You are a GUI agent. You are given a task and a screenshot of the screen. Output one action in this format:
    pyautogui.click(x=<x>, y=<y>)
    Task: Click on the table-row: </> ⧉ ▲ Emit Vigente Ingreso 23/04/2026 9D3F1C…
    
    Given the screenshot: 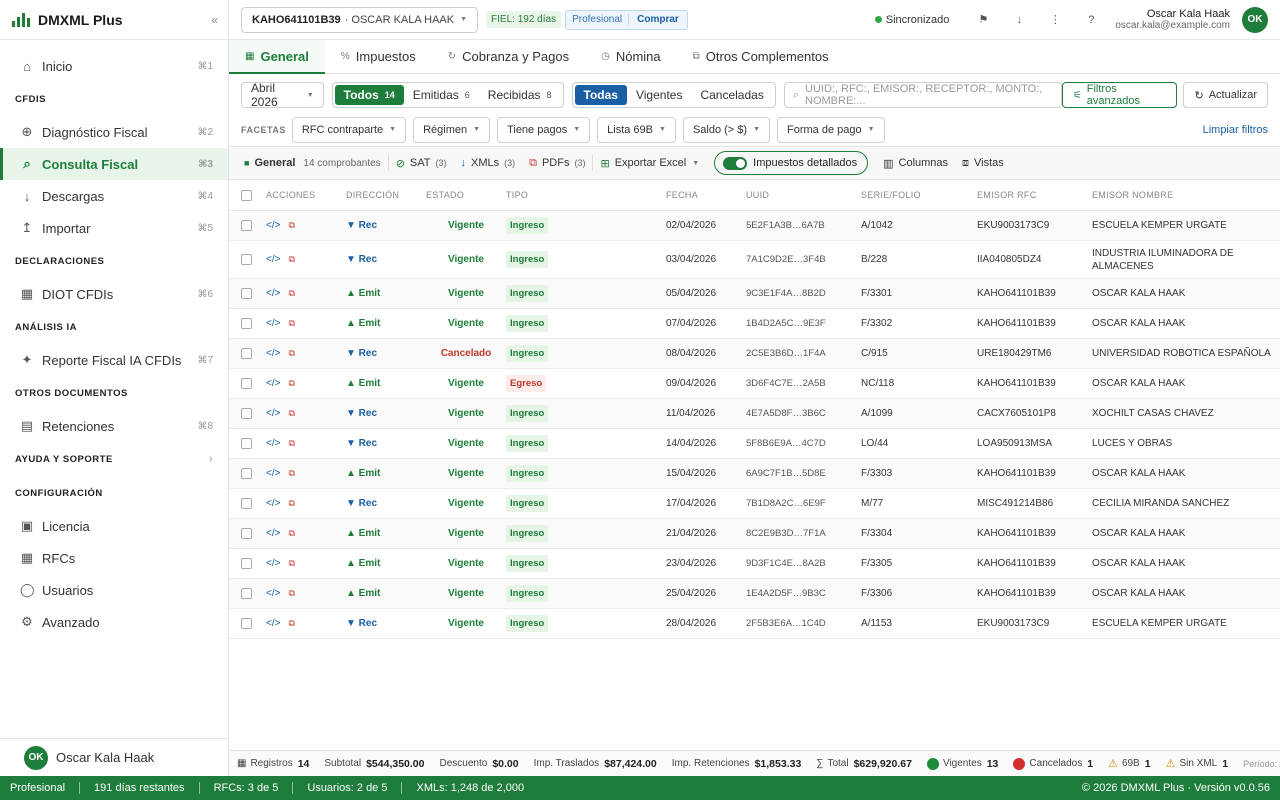 What is the action you would take?
    pyautogui.click(x=754, y=564)
    